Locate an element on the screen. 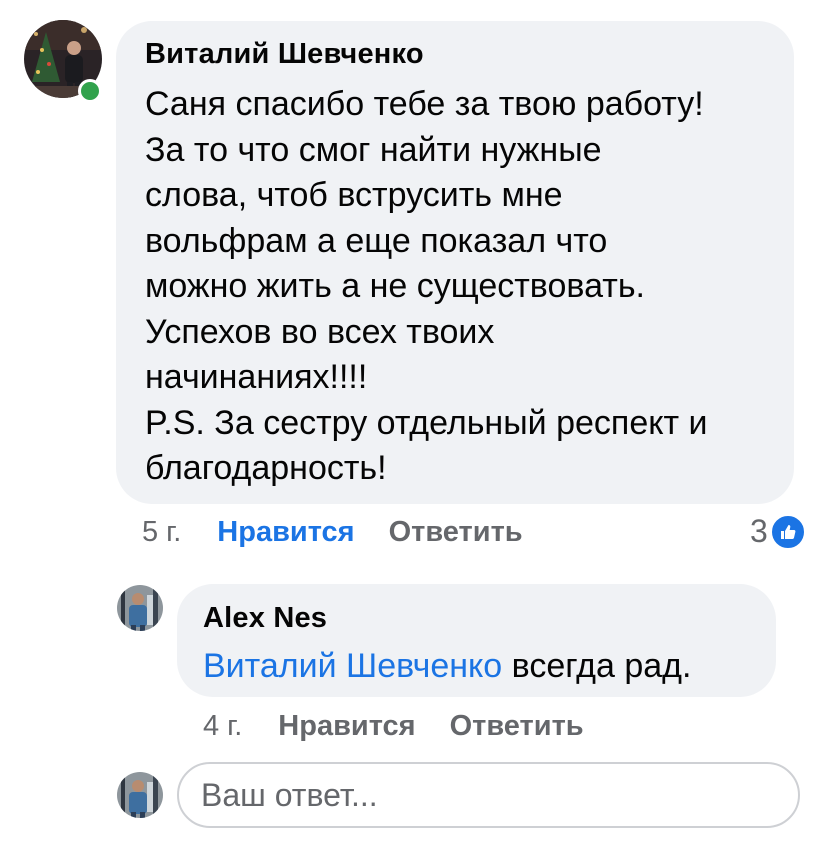 This screenshot has width=828, height=842. comment-text-line: начинаниях!!!! is located at coordinates (256, 377).